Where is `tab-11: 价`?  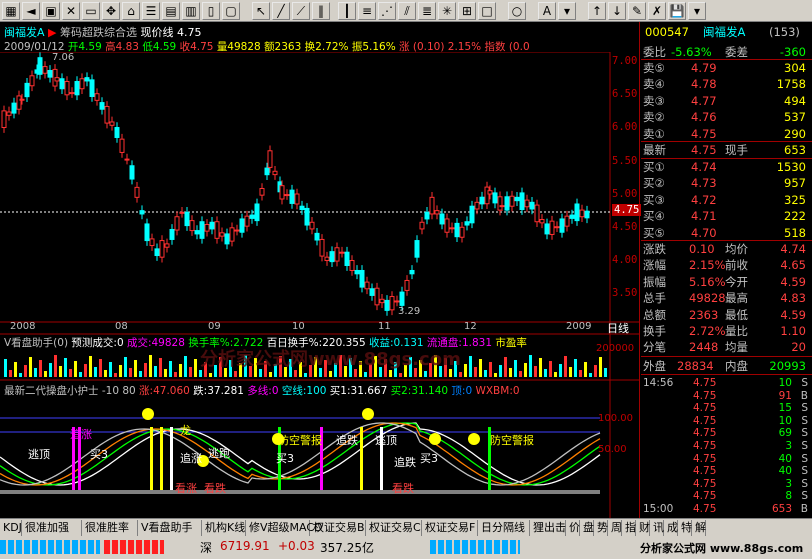
tab-11: 价 is located at coordinates (573, 528).